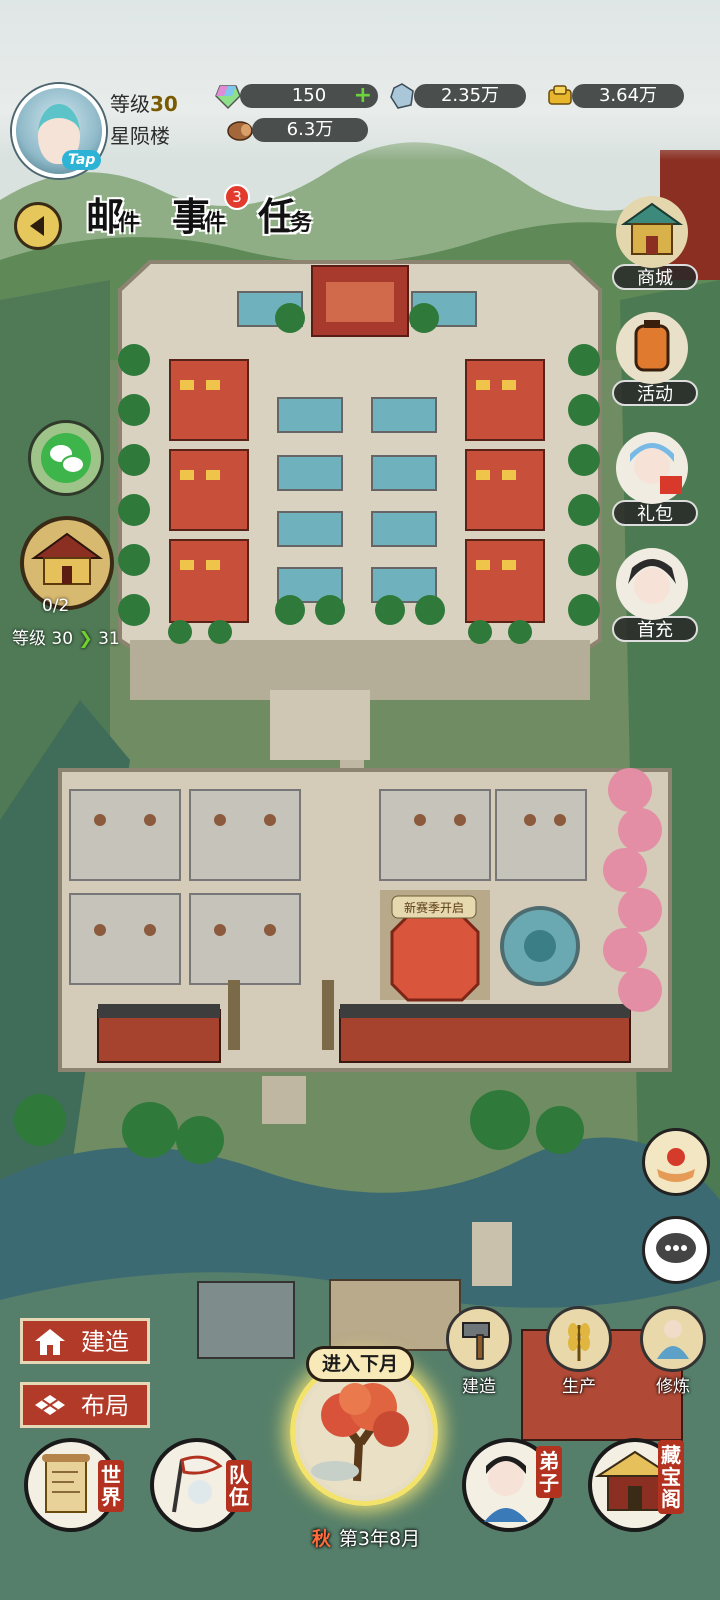  I want to click on treasure-char-2: 宝, so click(671, 1477).